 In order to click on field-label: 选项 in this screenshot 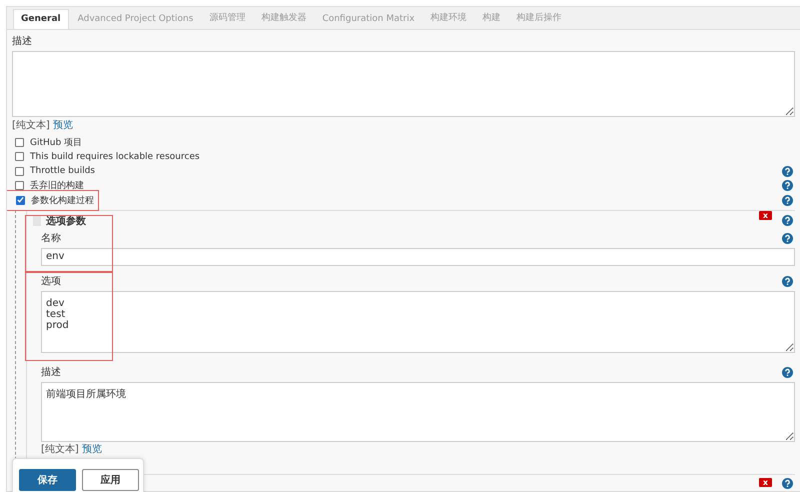, I will do `click(51, 281)`.